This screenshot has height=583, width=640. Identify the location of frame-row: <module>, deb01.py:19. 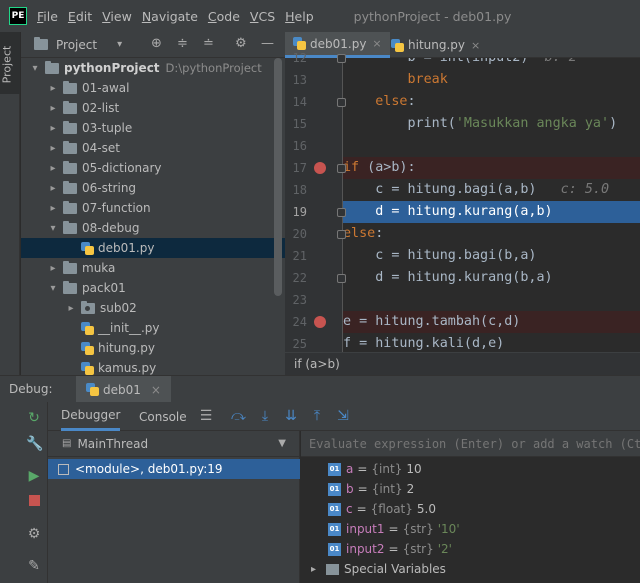
(174, 469).